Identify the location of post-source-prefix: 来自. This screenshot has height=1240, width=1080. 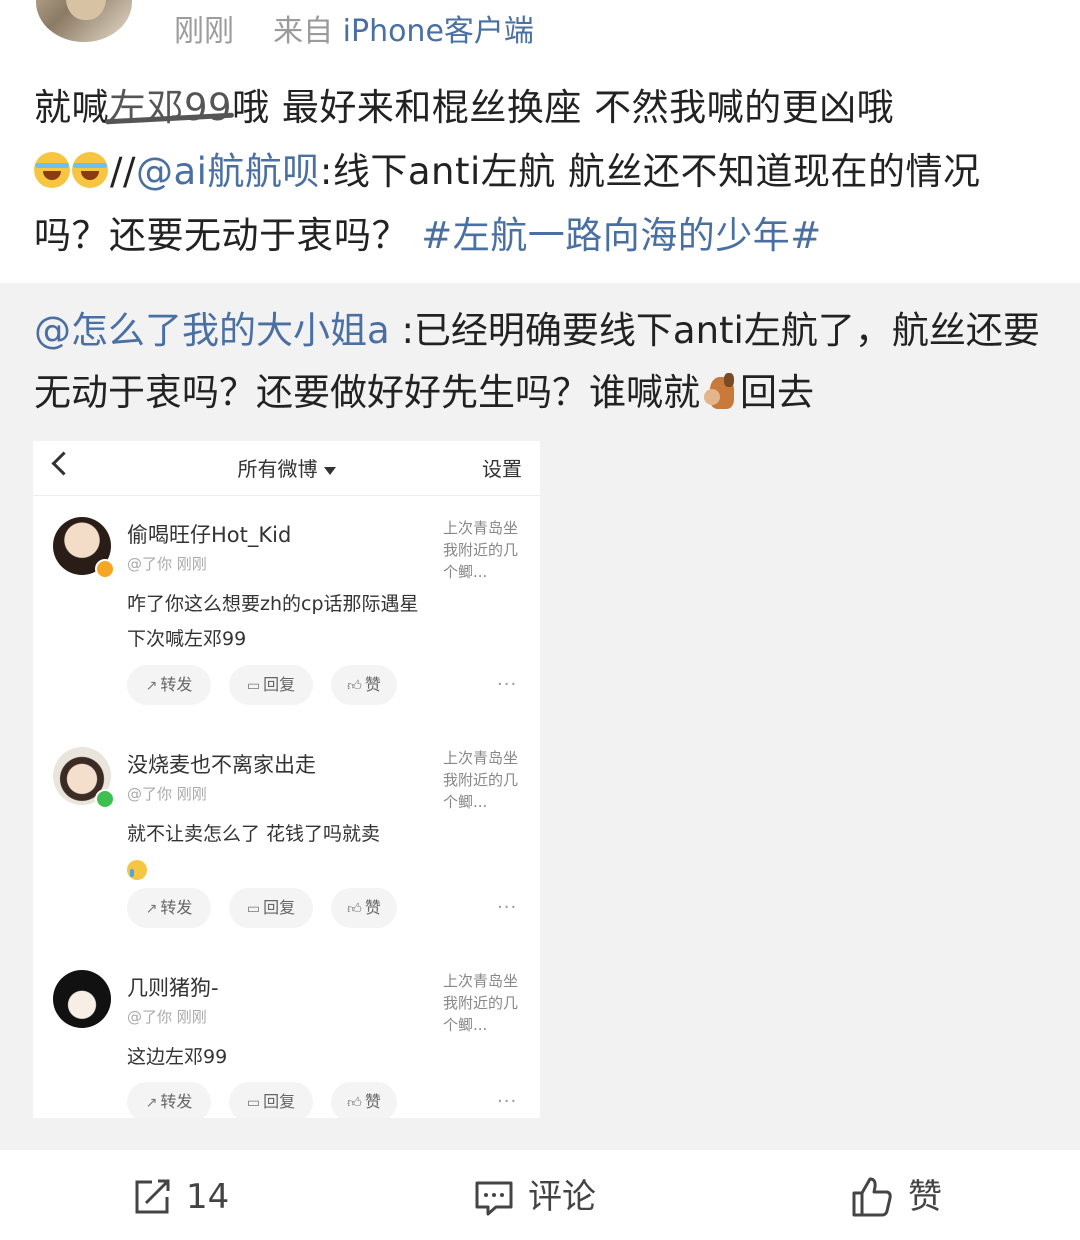
(303, 31).